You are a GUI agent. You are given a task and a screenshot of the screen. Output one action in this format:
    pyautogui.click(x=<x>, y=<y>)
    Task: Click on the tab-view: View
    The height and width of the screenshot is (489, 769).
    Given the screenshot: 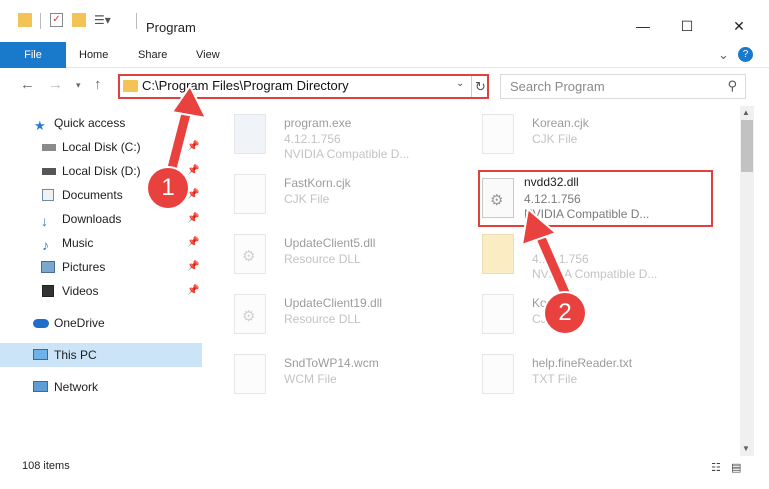 What is the action you would take?
    pyautogui.click(x=208, y=55)
    